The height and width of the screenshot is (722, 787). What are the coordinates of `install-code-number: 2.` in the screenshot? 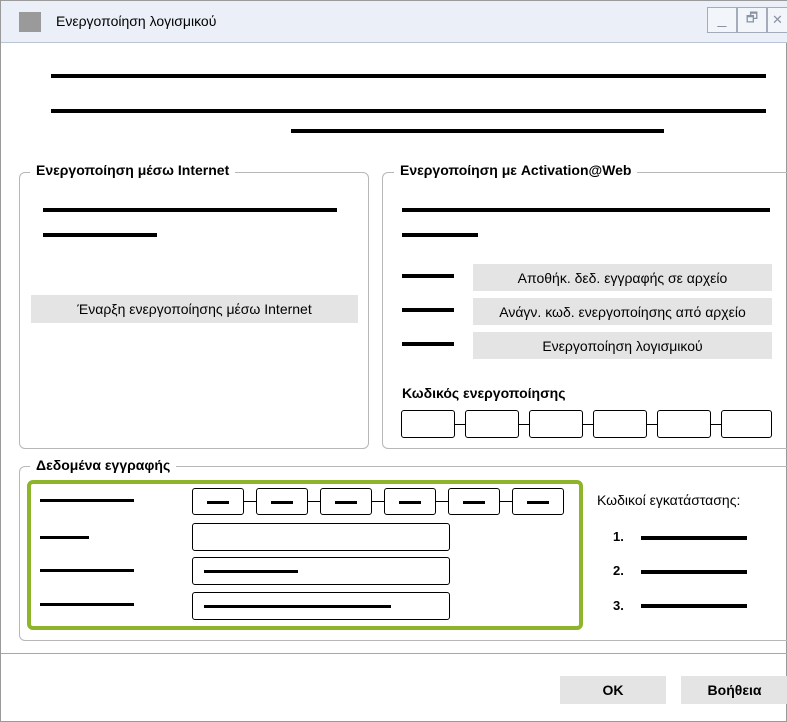 It's located at (618, 570).